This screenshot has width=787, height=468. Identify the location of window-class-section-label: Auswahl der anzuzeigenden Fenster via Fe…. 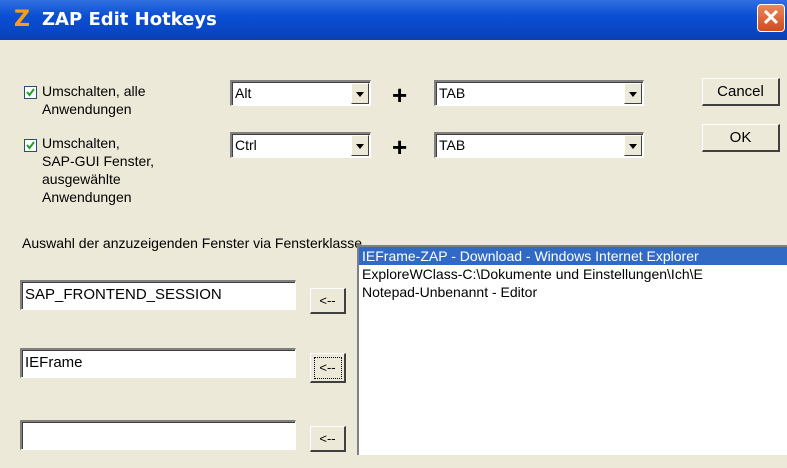
(192, 243).